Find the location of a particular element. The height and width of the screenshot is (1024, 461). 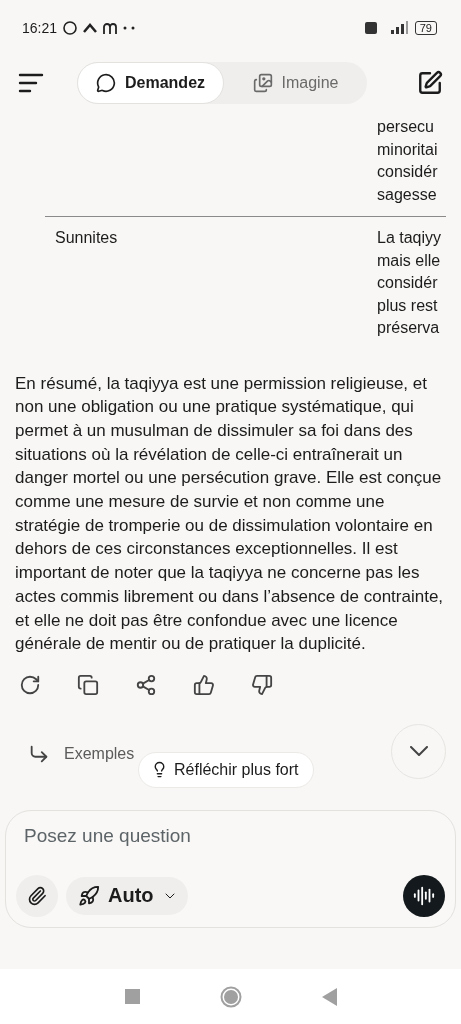

table-cell-text: persecu is located at coordinates (406, 127).